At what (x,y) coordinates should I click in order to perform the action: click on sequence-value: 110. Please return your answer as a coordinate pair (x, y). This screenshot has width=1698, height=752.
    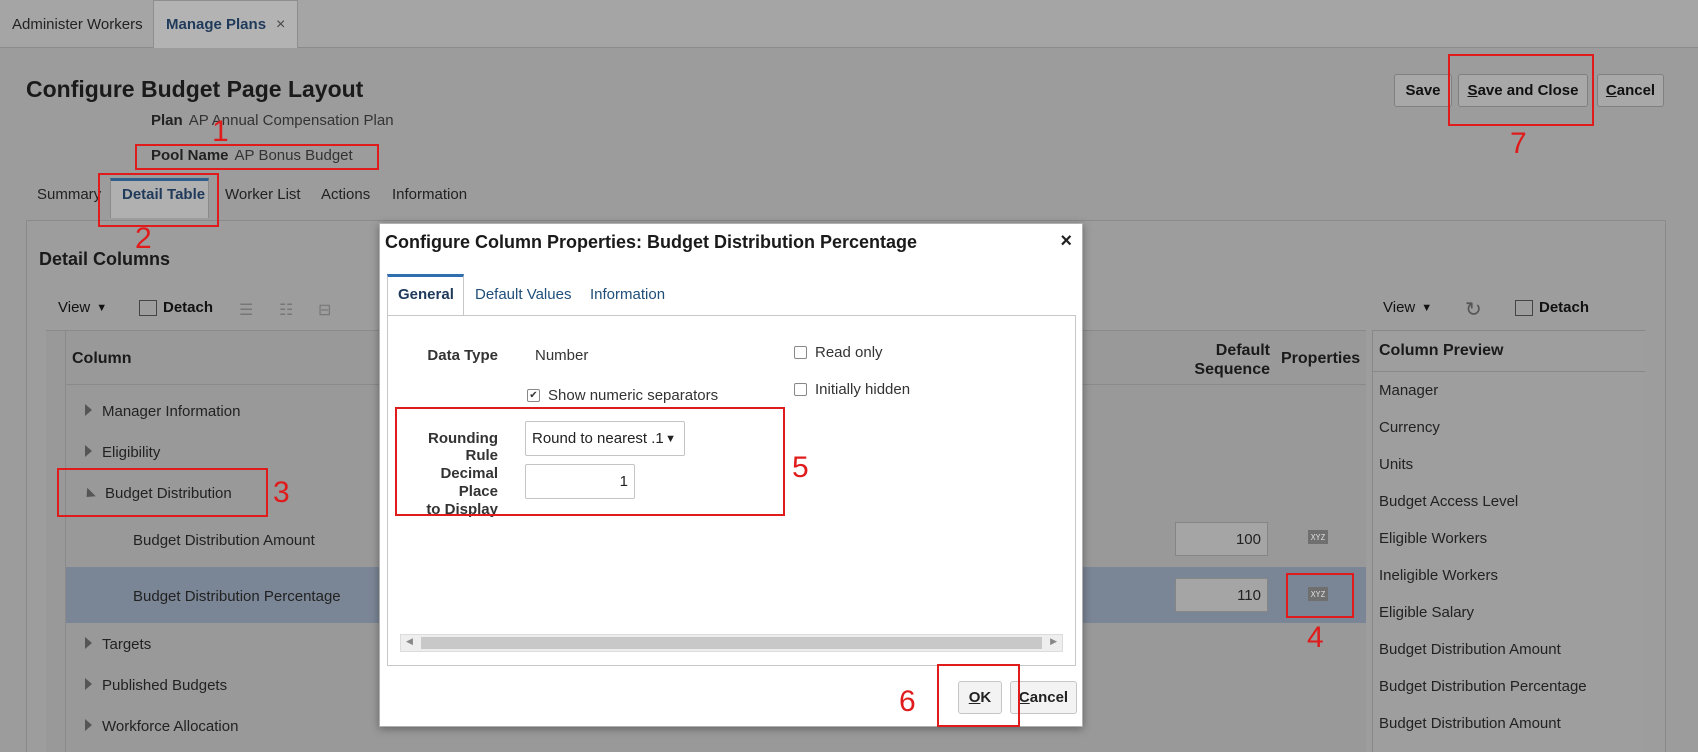
    Looking at the image, I should click on (1249, 595).